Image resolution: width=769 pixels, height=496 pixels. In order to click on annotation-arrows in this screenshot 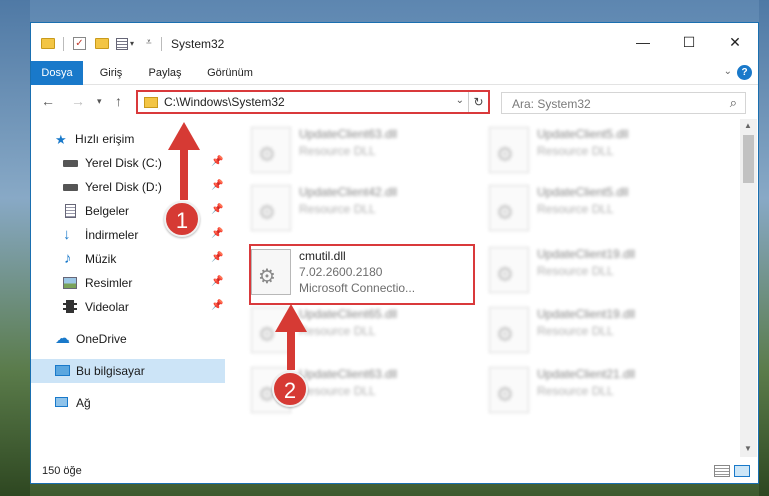, I will do `click(237, 246)`.